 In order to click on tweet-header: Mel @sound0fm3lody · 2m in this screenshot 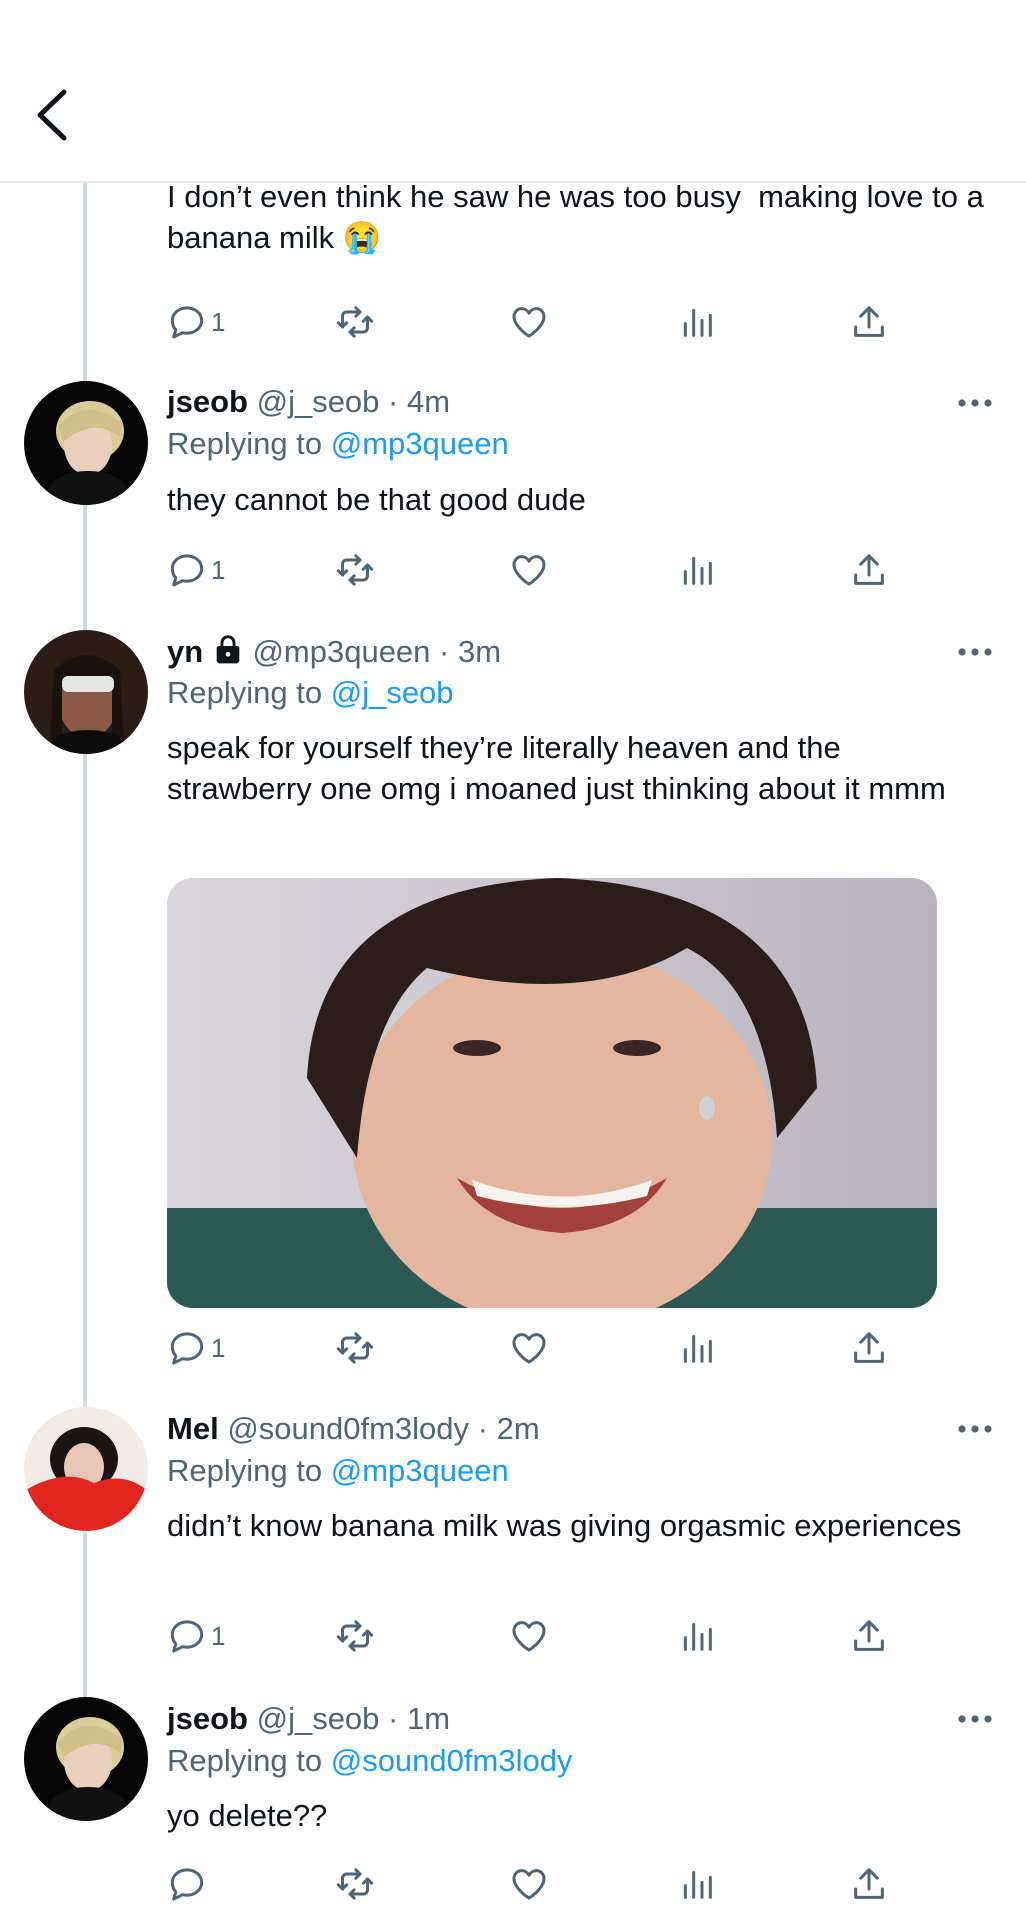, I will do `click(353, 1429)`.